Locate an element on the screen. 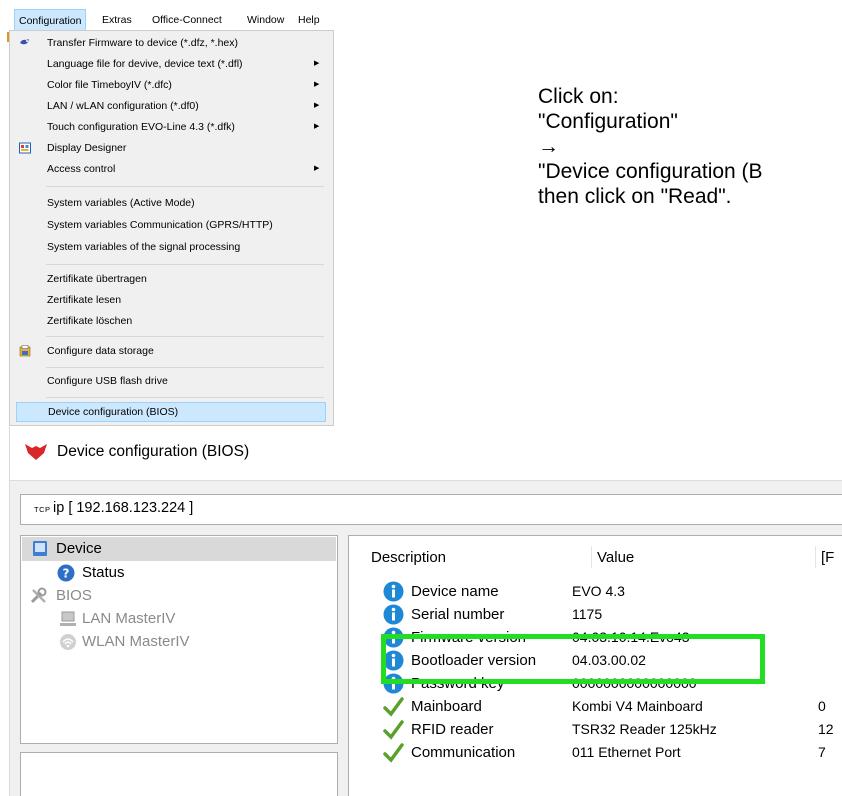 The width and height of the screenshot is (842, 796). menu-item-device-configuration-bios: Device configuration (BIOS) is located at coordinates (171, 412).